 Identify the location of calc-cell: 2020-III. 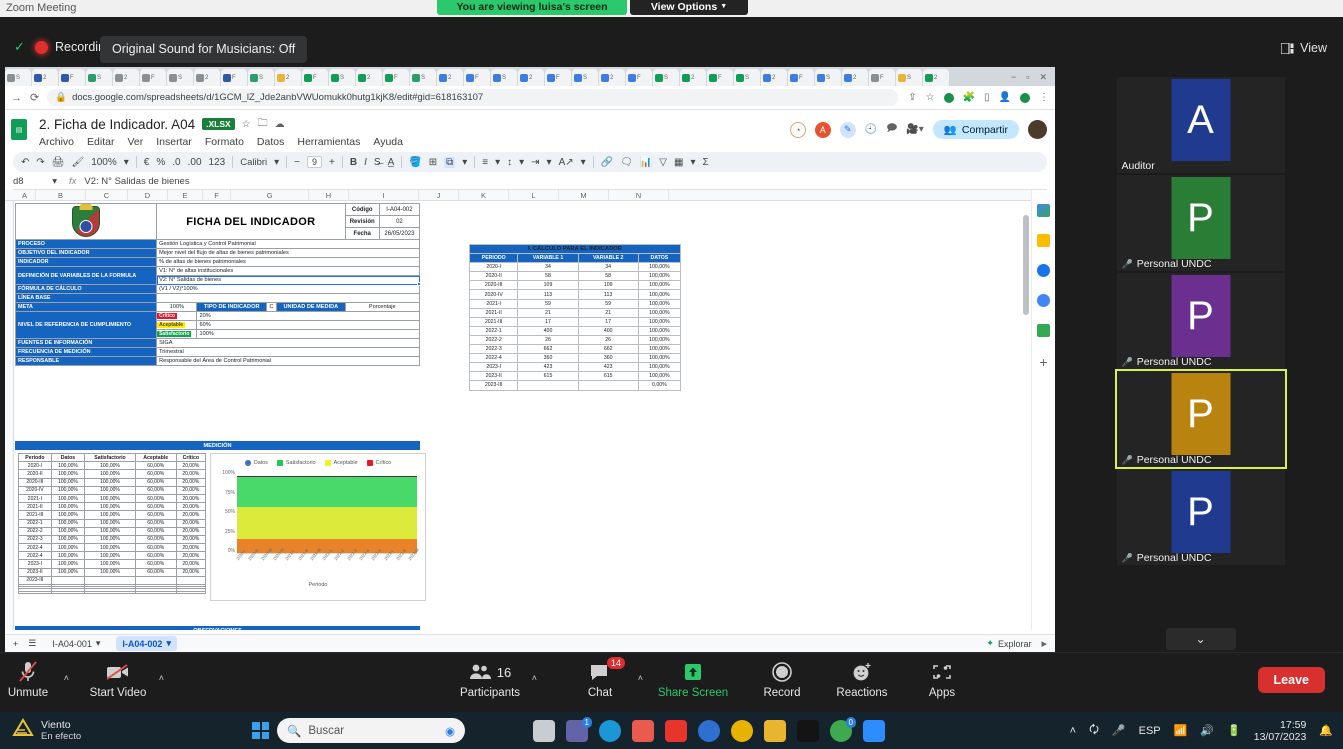
(493, 285).